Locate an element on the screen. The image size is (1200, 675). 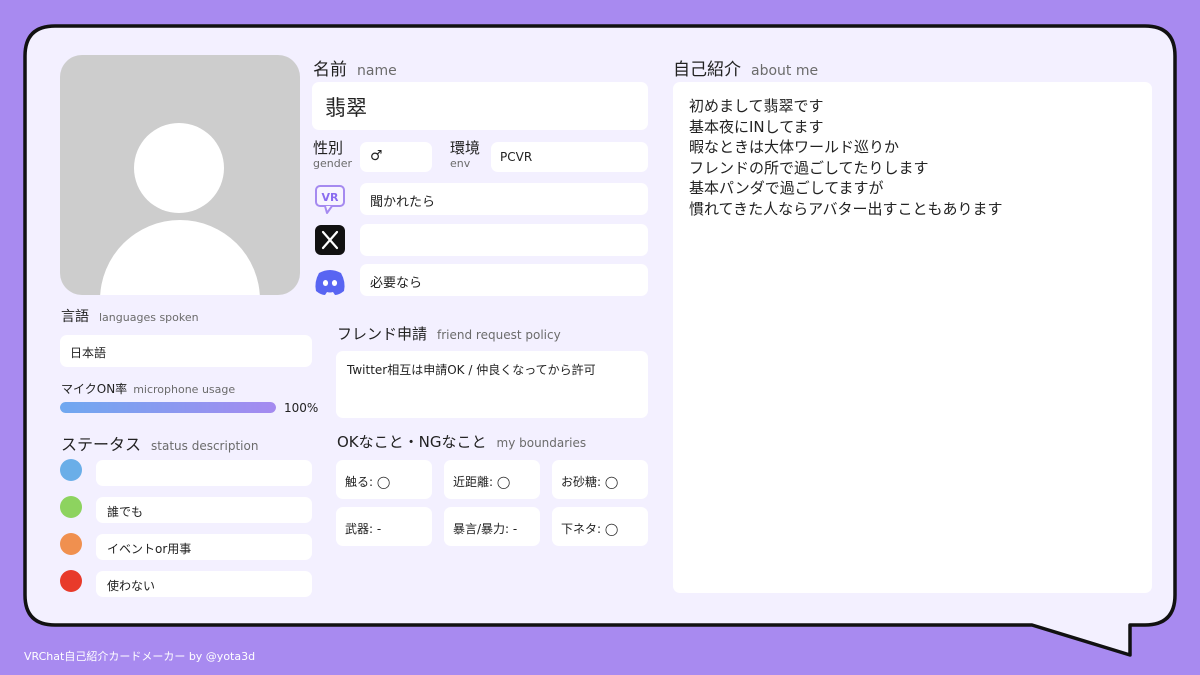
status-heading: ステータス status description is located at coordinates (159, 443).